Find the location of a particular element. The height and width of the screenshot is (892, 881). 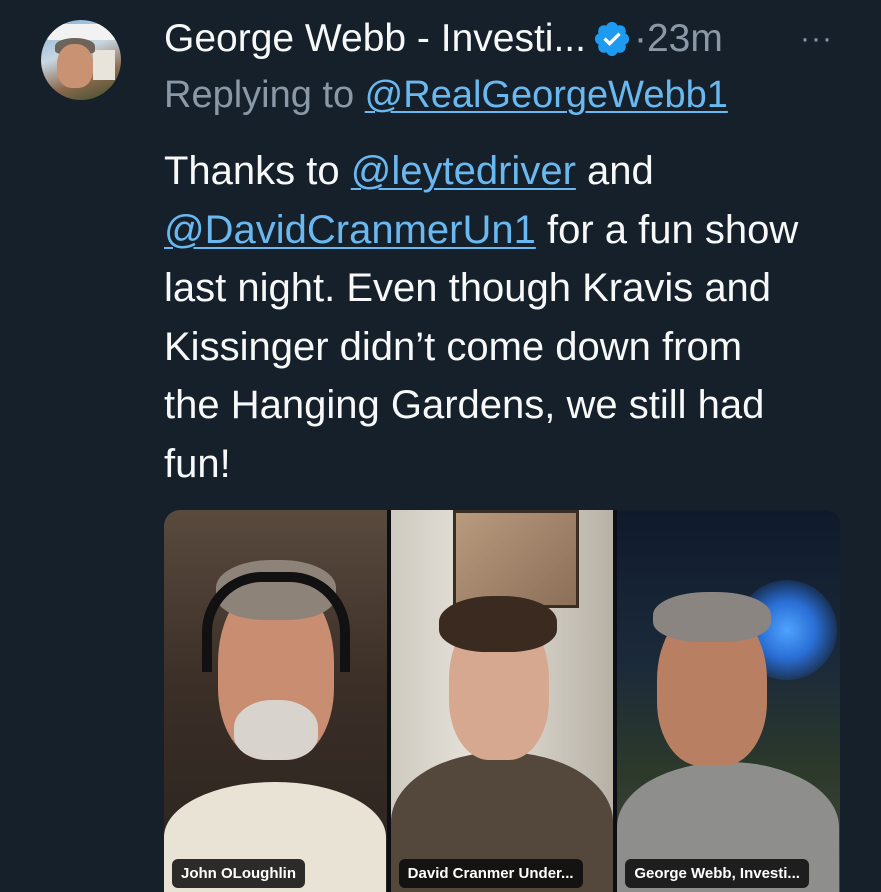

tweet-text-line-5: the Hanging Gardens, we still had is located at coordinates (464, 405).